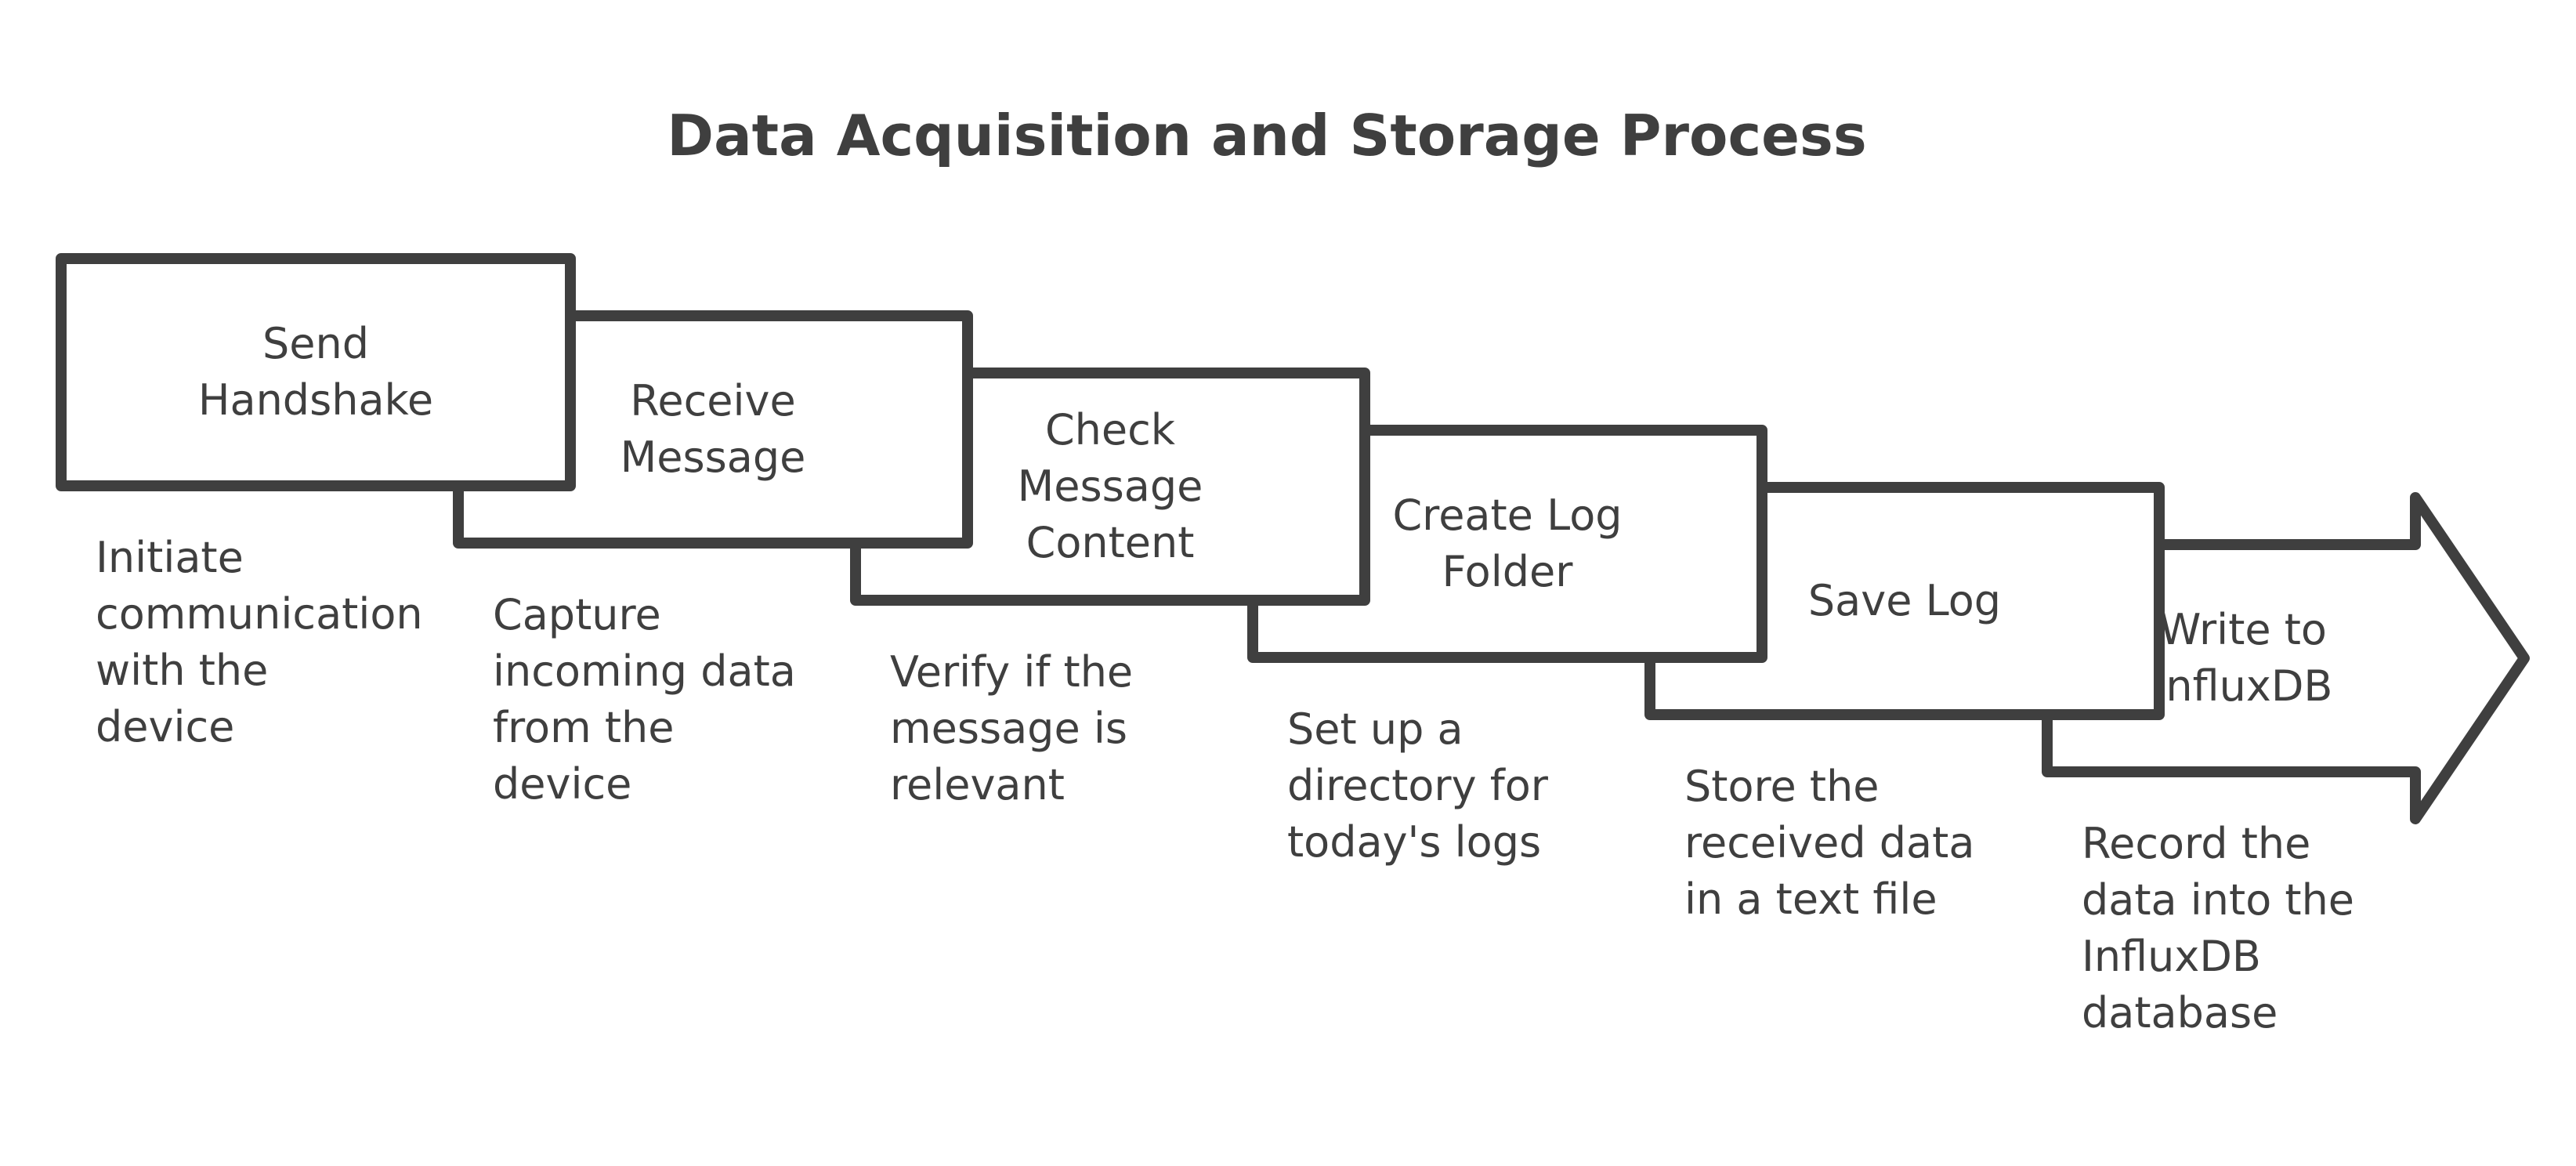  I want to click on step-description: today's logs, so click(1414, 842).